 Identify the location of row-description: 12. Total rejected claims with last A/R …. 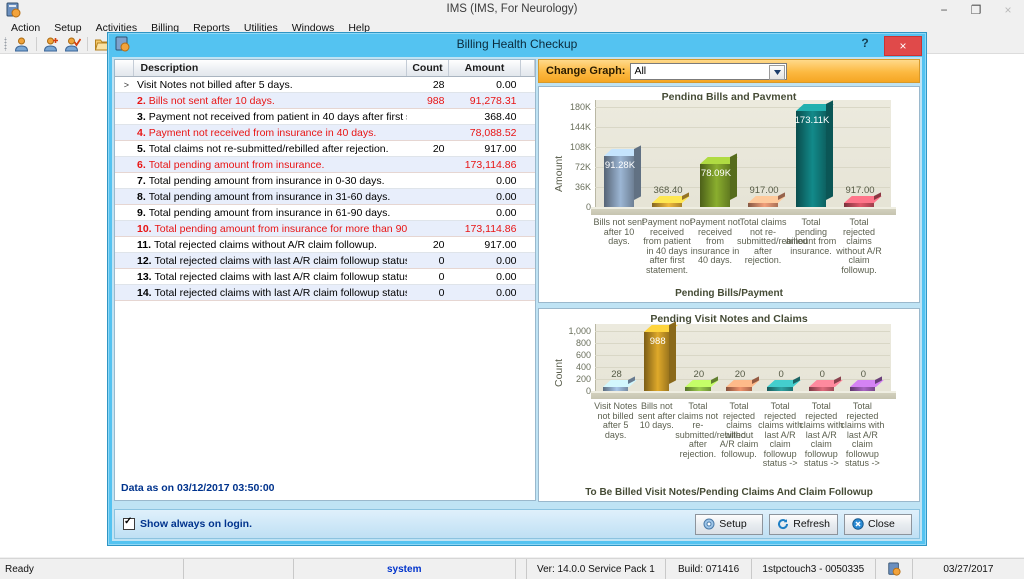
(270, 260).